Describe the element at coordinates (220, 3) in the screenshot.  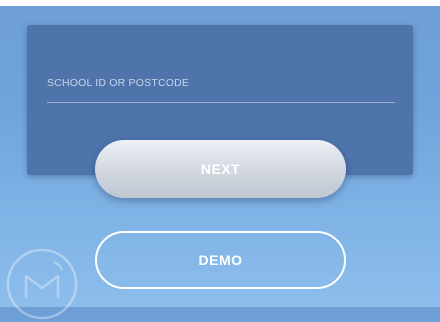
I see `top-bar` at that location.